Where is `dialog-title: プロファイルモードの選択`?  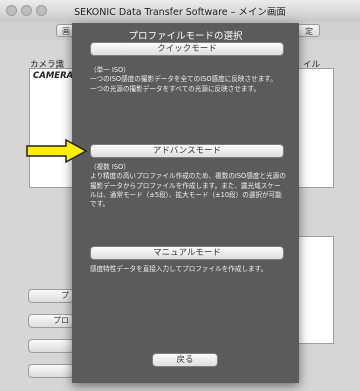
dialog-title: プロファイルモードの選択 is located at coordinates (185, 36).